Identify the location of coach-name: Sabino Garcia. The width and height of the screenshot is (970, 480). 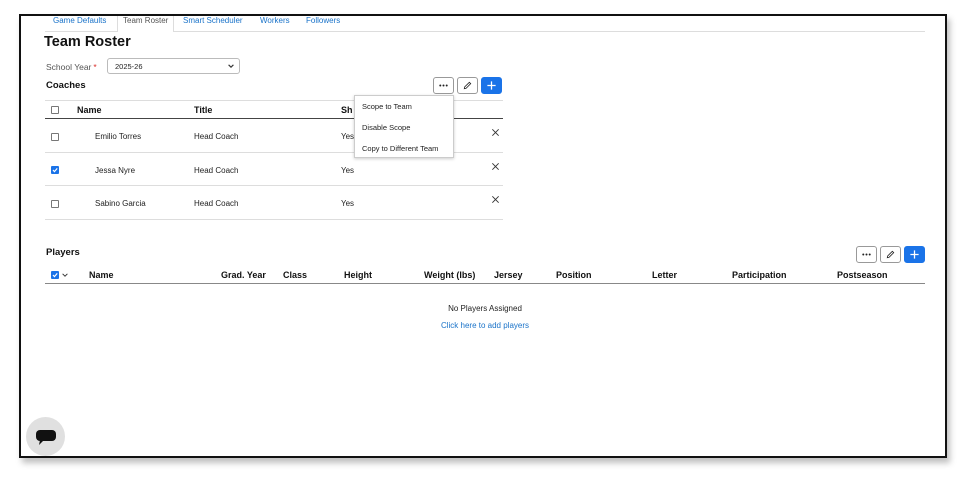
(120, 203).